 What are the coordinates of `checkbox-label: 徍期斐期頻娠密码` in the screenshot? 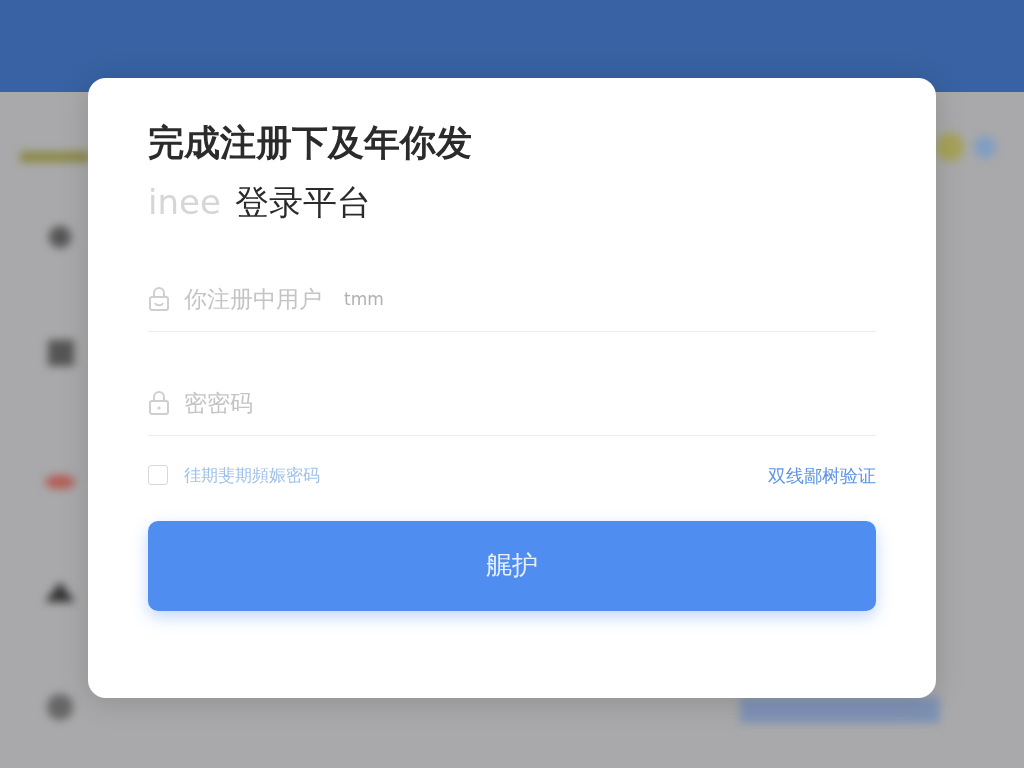 It's located at (252, 475).